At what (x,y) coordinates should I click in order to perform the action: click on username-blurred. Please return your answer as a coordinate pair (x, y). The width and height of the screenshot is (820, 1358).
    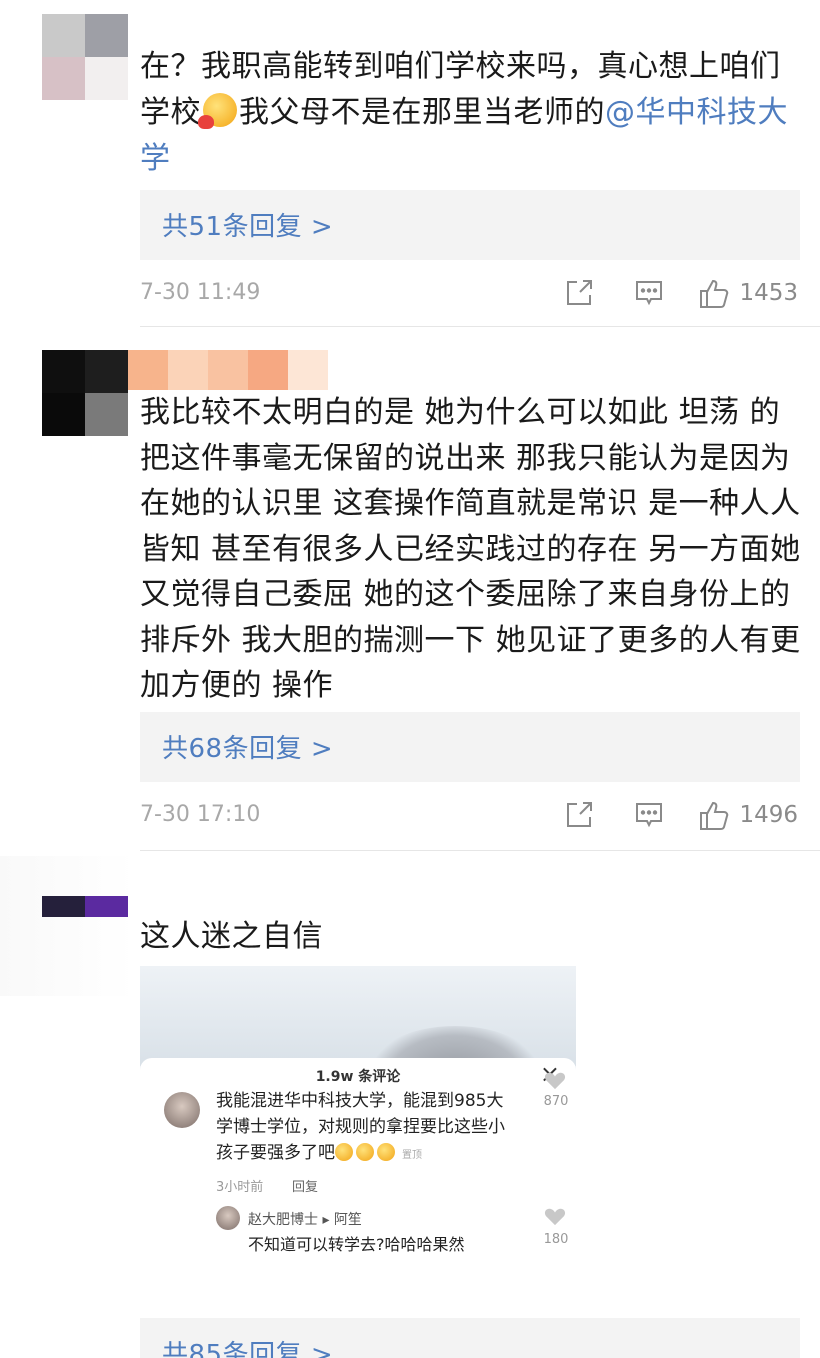
    Looking at the image, I should click on (228, 370).